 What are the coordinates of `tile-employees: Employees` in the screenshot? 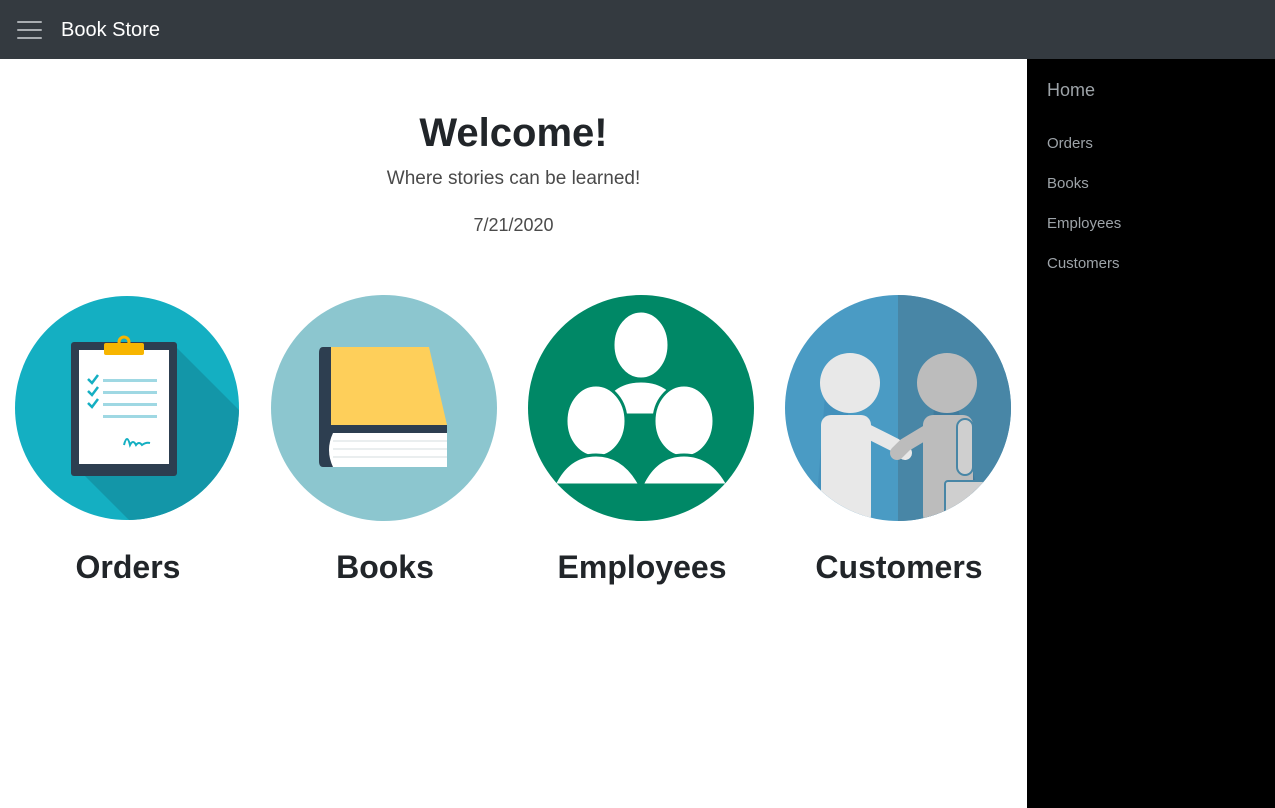 It's located at (642, 445).